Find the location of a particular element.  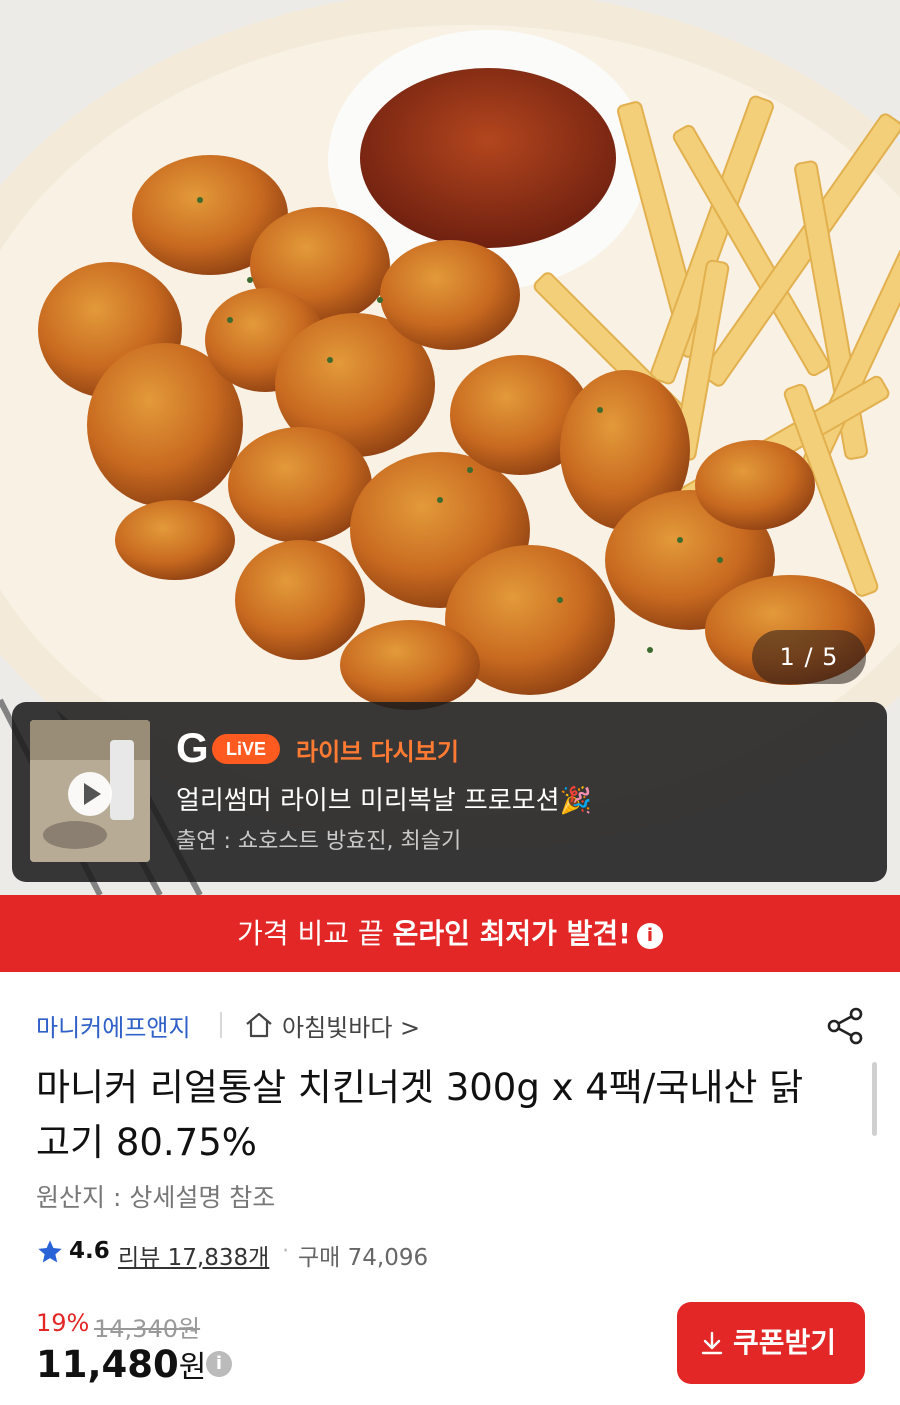

sale-price-value: 11,480 is located at coordinates (107, 1364).